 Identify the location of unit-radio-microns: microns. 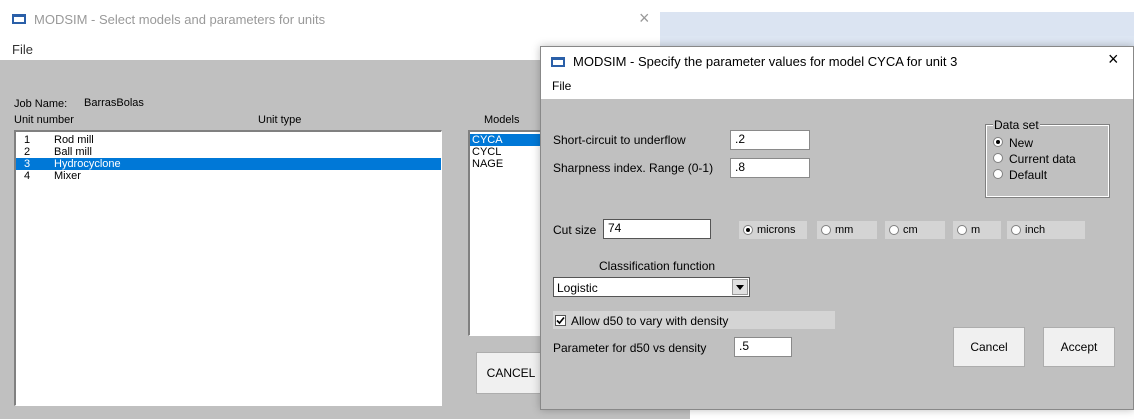
(773, 230).